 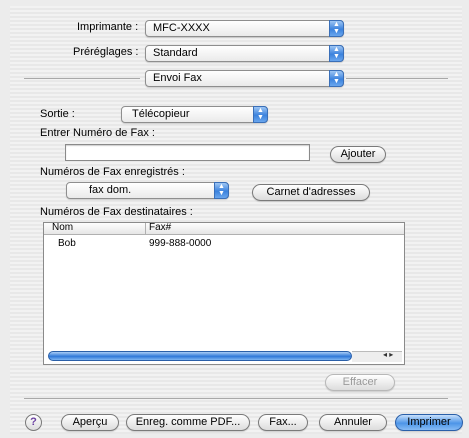 I want to click on panel-value: Envoi Fax, so click(x=177, y=78).